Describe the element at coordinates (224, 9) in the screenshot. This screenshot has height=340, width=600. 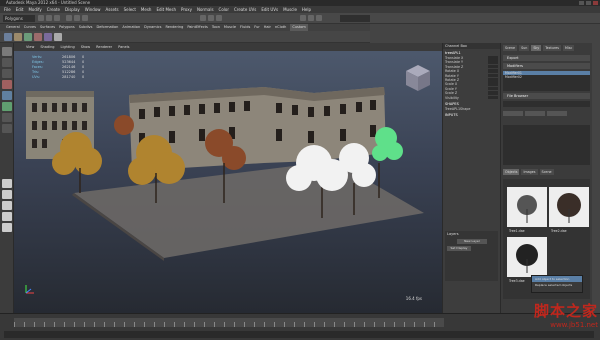
I see `menu-item: Color` at that location.